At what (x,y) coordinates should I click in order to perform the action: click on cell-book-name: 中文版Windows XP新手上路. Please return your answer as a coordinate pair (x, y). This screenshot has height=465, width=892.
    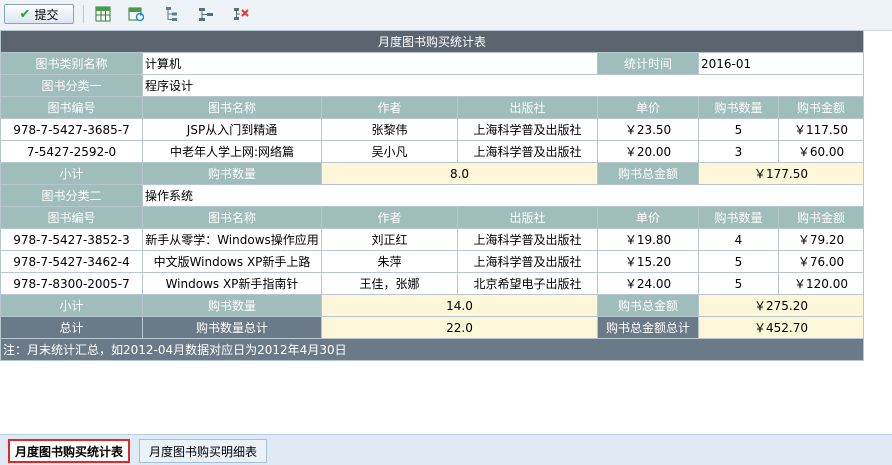
    Looking at the image, I should click on (232, 261).